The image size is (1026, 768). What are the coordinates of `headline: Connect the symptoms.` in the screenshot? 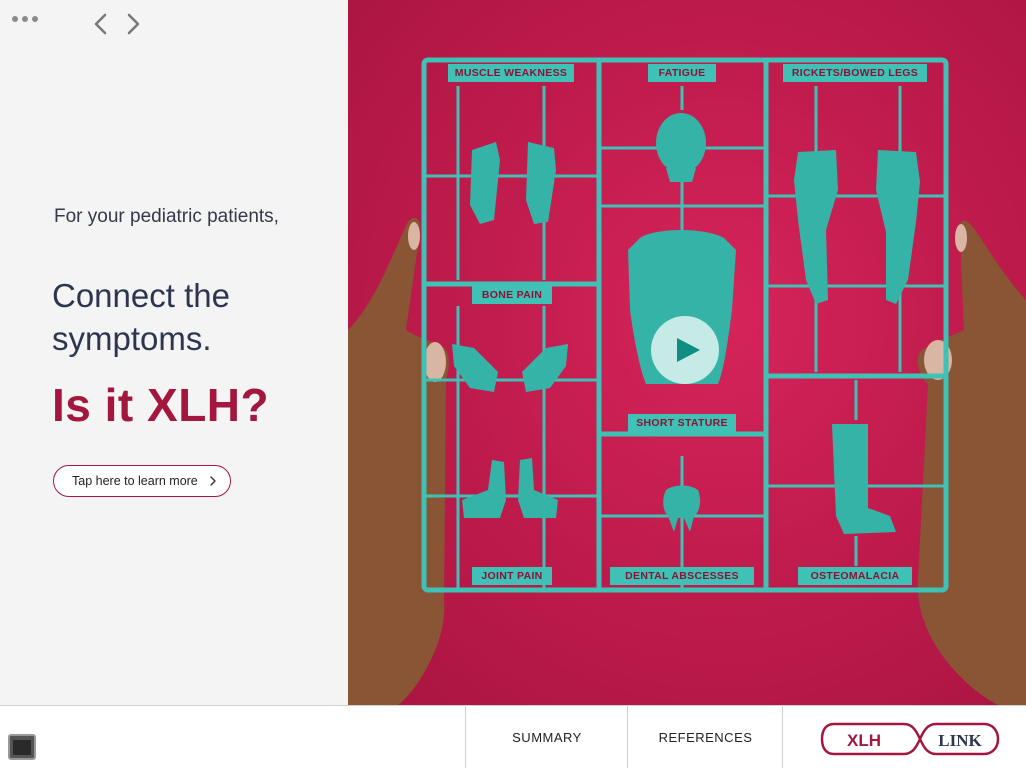 It's located at (141, 317).